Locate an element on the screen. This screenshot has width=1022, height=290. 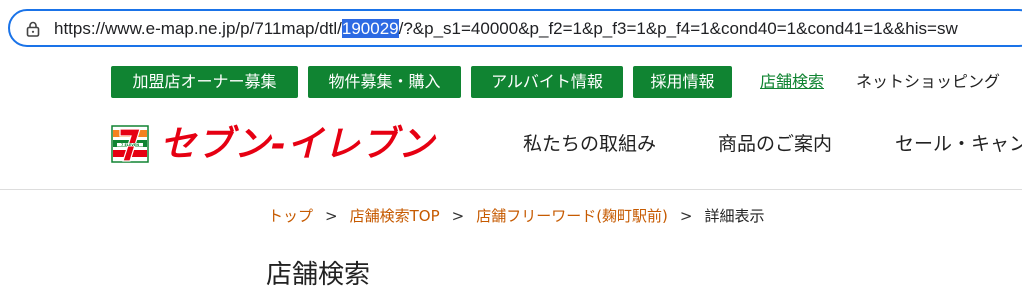
net-shopping-link: ネットショッピング is located at coordinates (928, 82).